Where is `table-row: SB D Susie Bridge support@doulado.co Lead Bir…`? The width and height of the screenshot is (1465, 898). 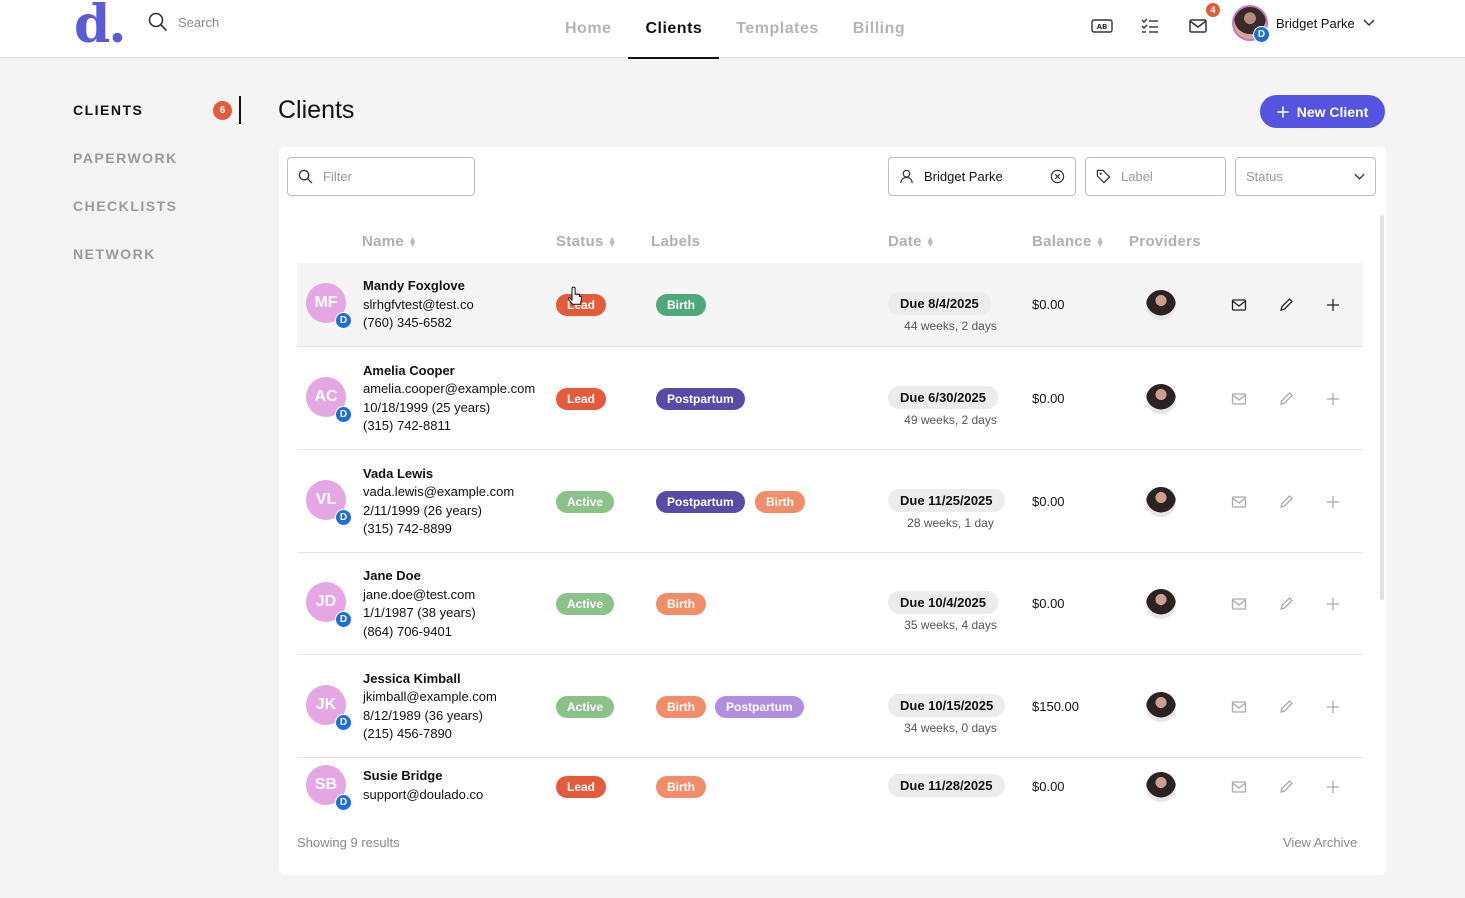
table-row: SB D Susie Bridge support@doulado.co Lead Bir… is located at coordinates (830, 785).